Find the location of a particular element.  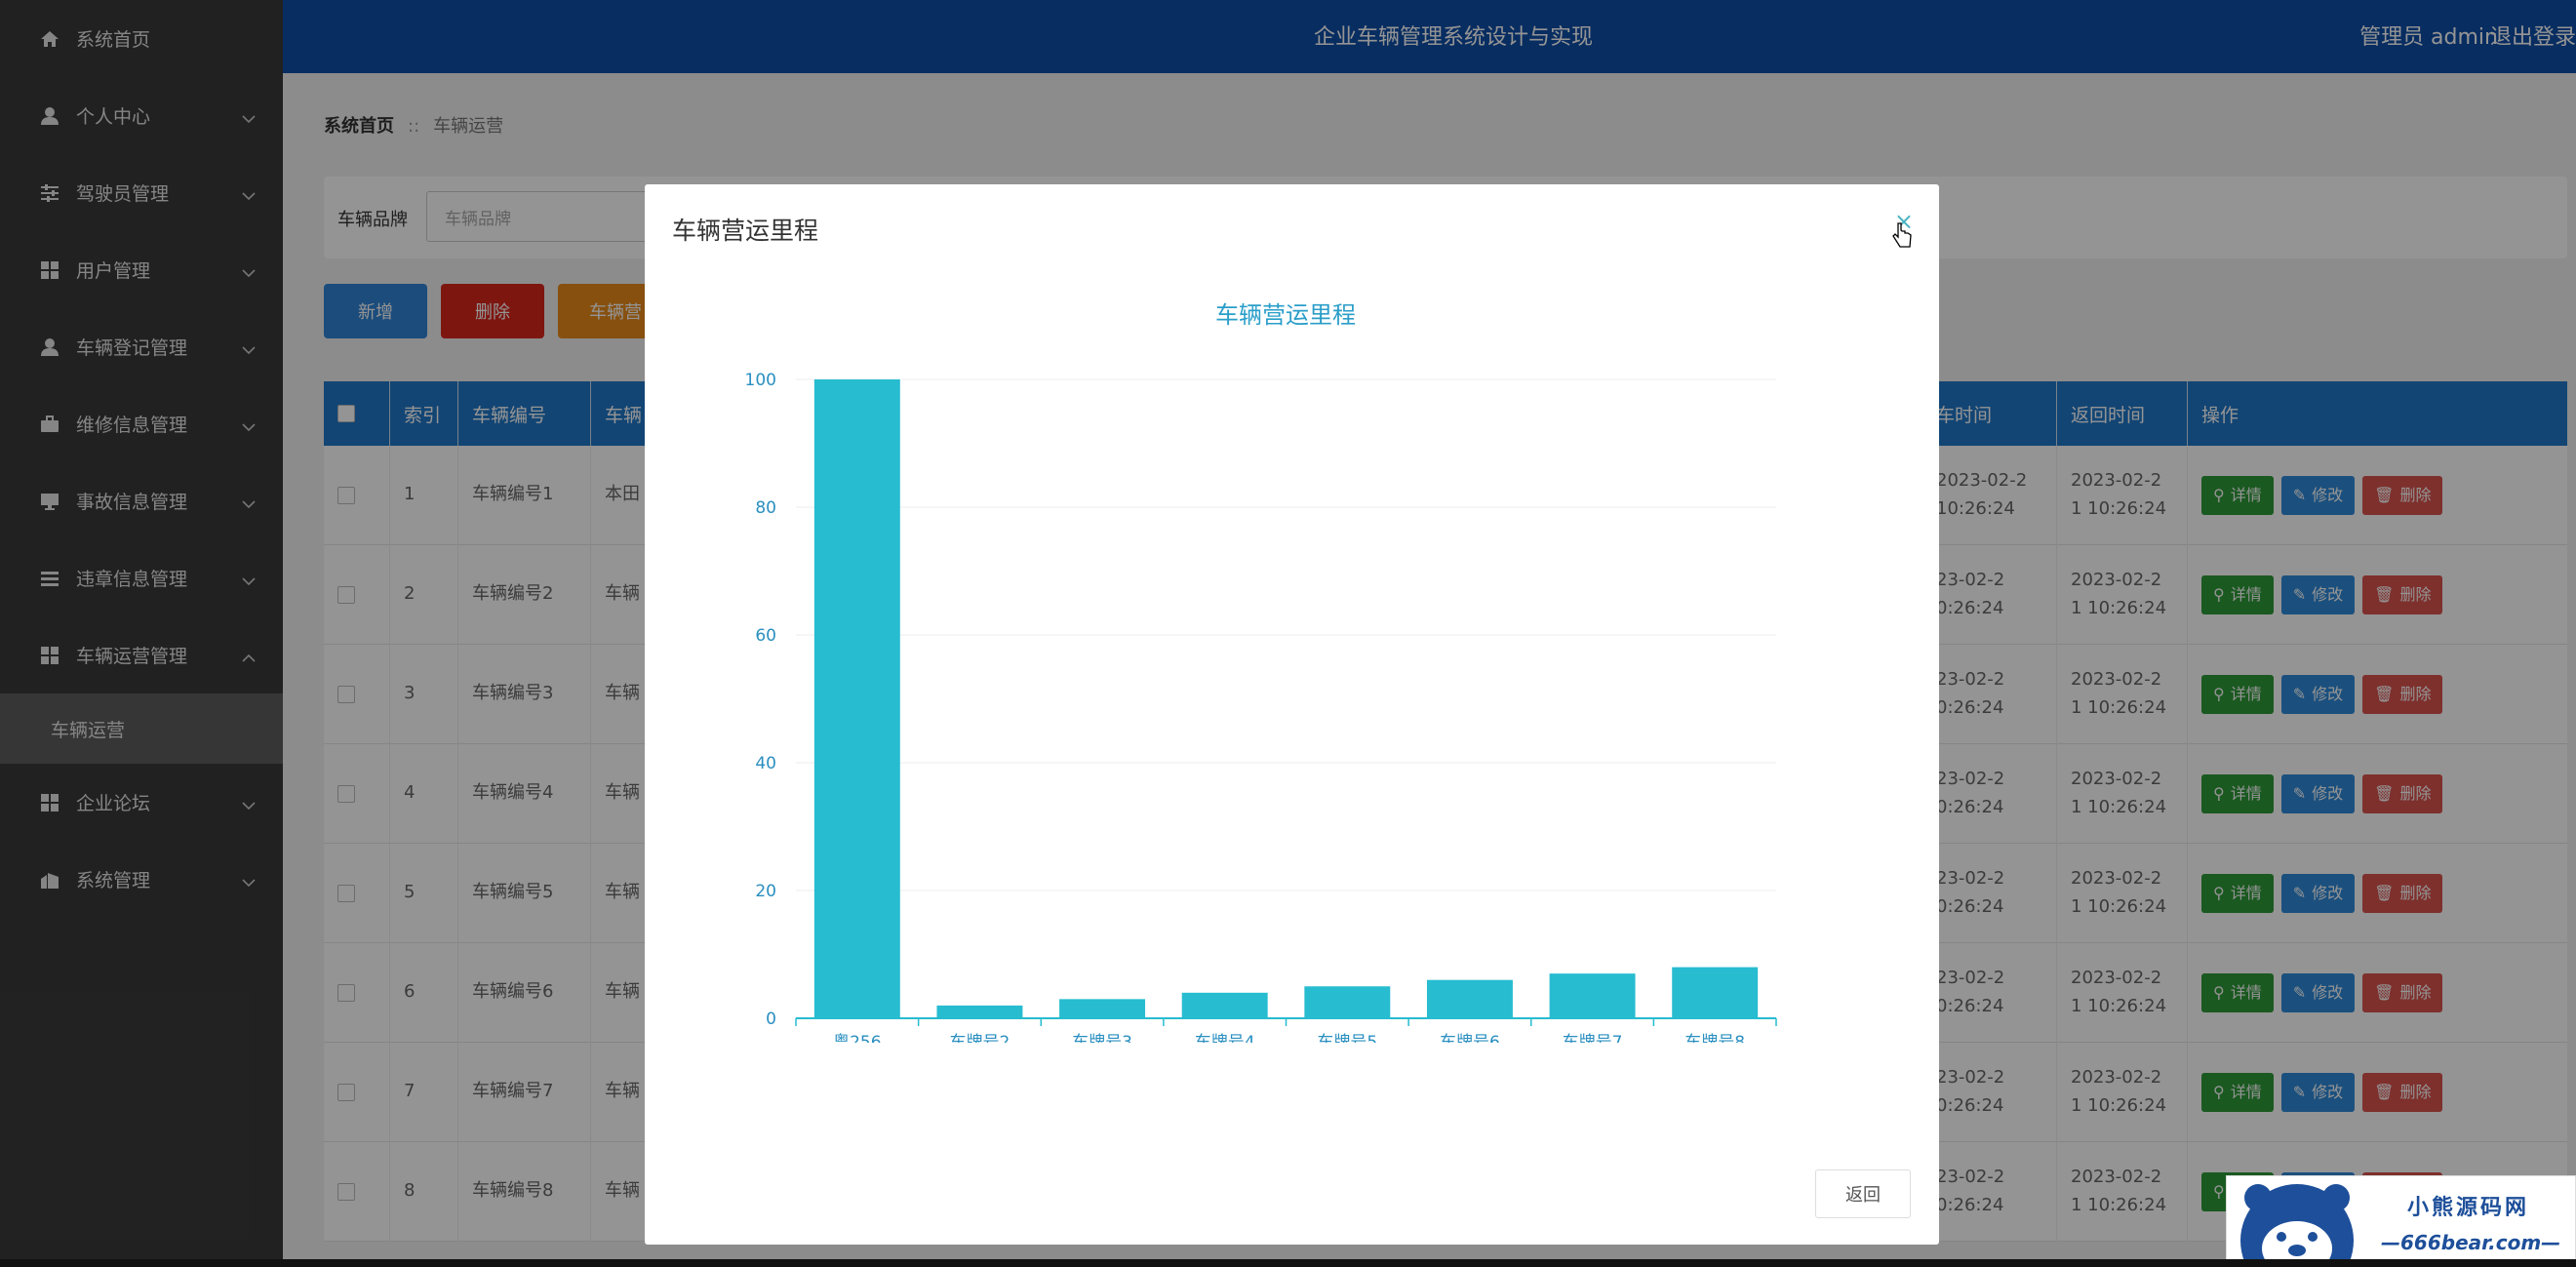

back-button: 返回 is located at coordinates (1863, 1193).